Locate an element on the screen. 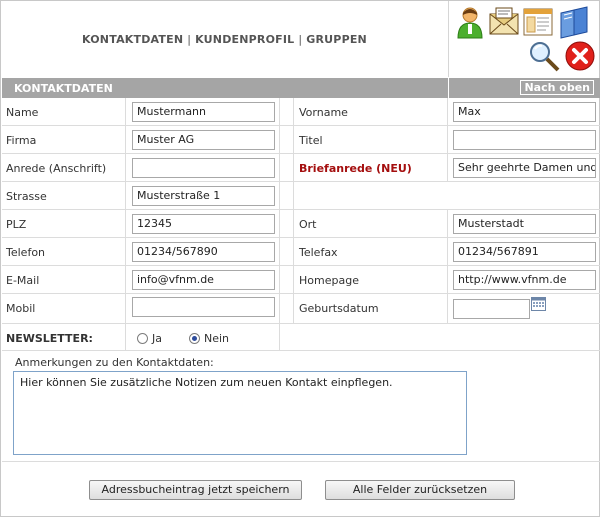  nav-gruppen: GRUPPEN is located at coordinates (336, 39).